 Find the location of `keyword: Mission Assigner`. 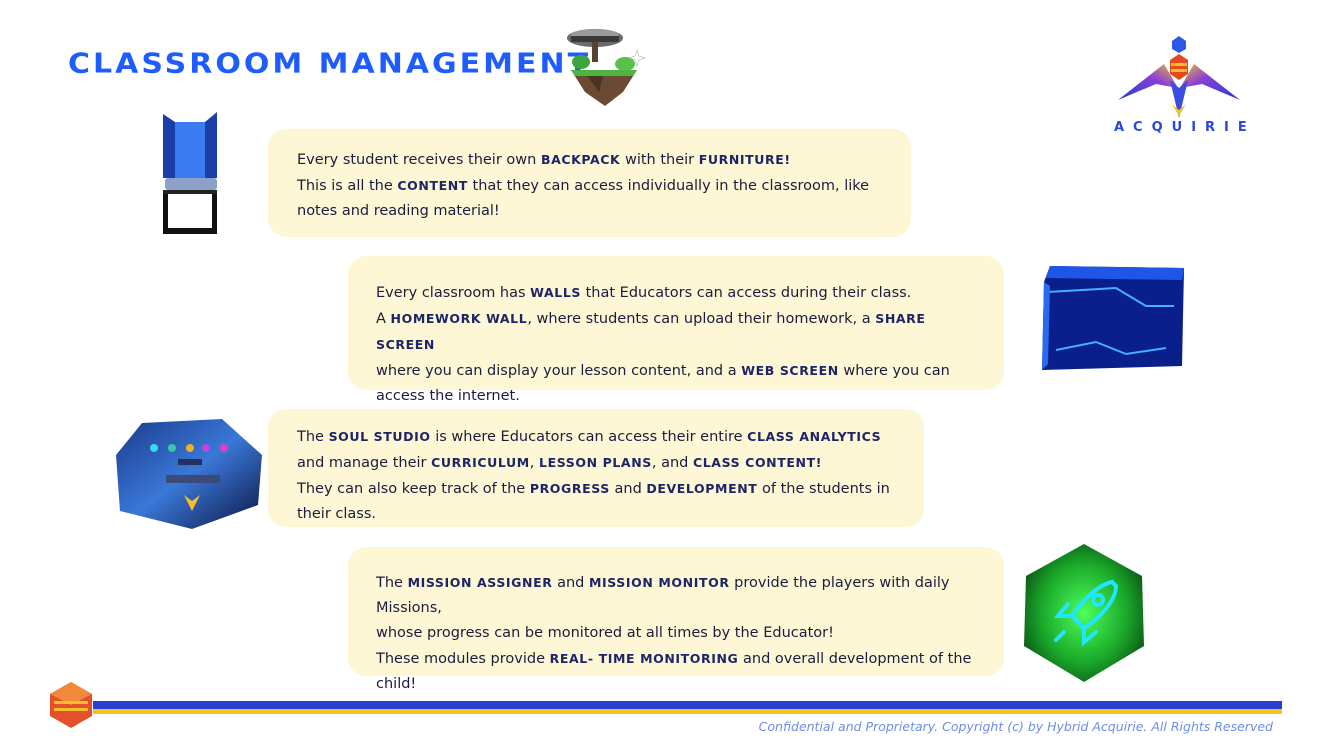

keyword: Mission Assigner is located at coordinates (480, 582).